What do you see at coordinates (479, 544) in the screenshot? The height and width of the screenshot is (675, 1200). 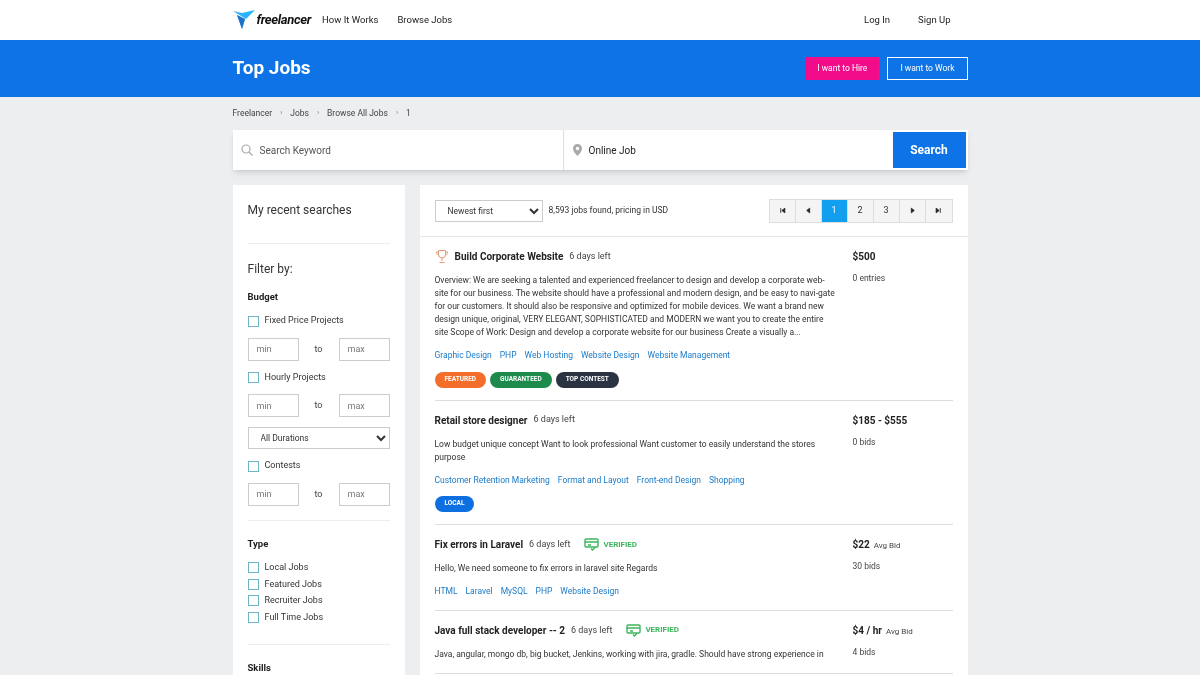 I see `job-title: Fix errors in Laravel` at bounding box center [479, 544].